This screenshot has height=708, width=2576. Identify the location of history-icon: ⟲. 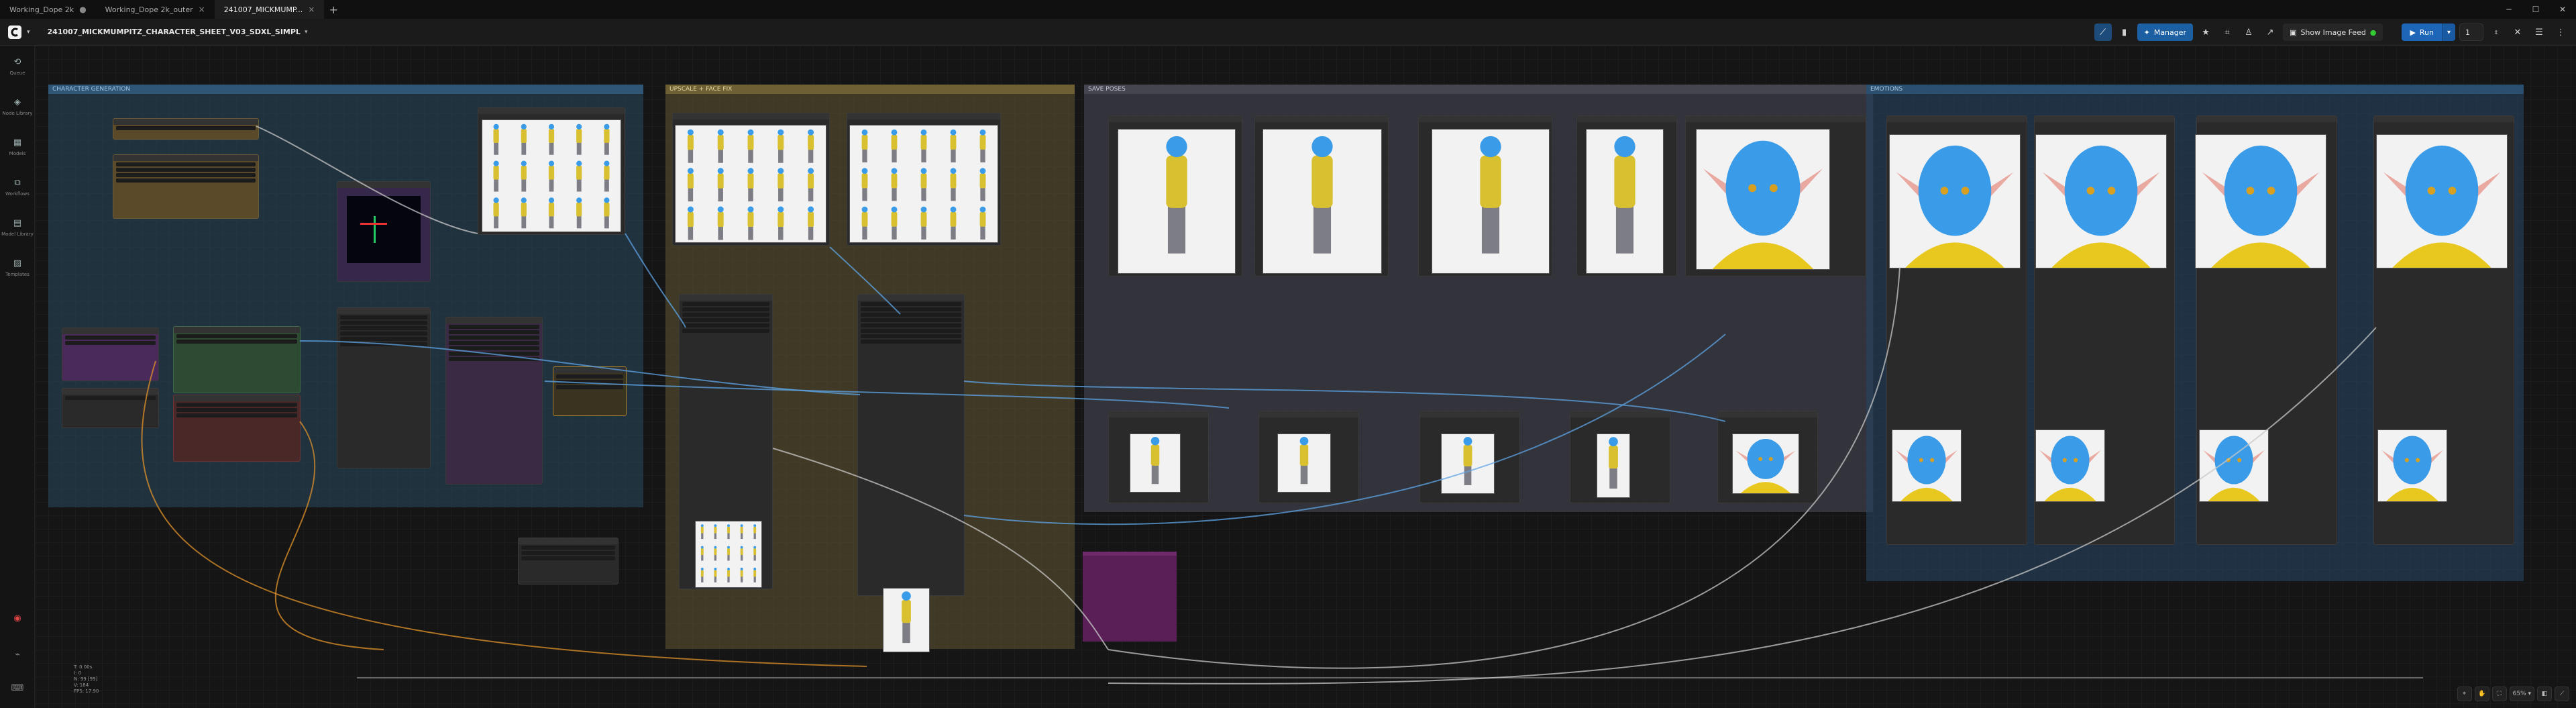
(17, 62).